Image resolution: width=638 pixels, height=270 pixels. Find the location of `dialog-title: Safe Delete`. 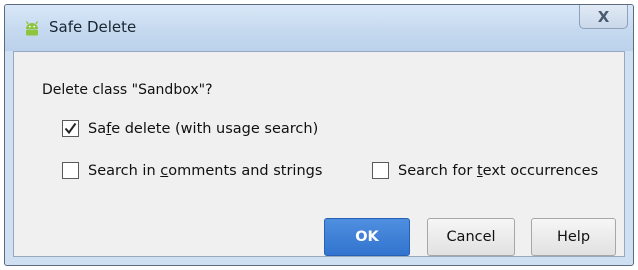

dialog-title: Safe Delete is located at coordinates (93, 27).